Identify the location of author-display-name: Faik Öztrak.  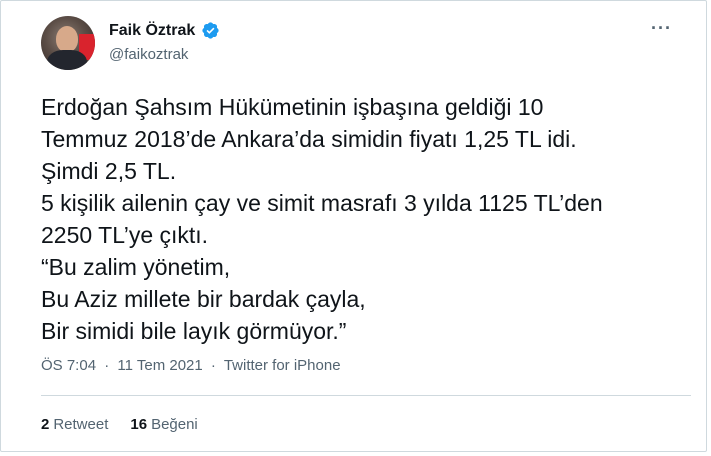
(152, 31).